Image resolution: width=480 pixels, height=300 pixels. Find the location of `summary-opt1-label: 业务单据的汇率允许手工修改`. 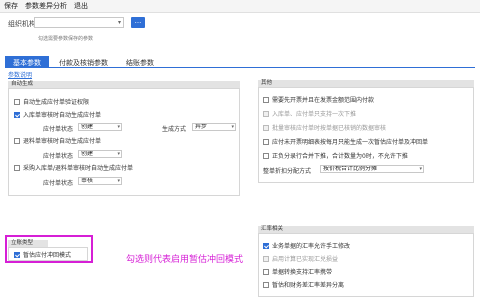

summary-opt1-label: 业务单据的汇率允许手工修改 is located at coordinates (311, 246).